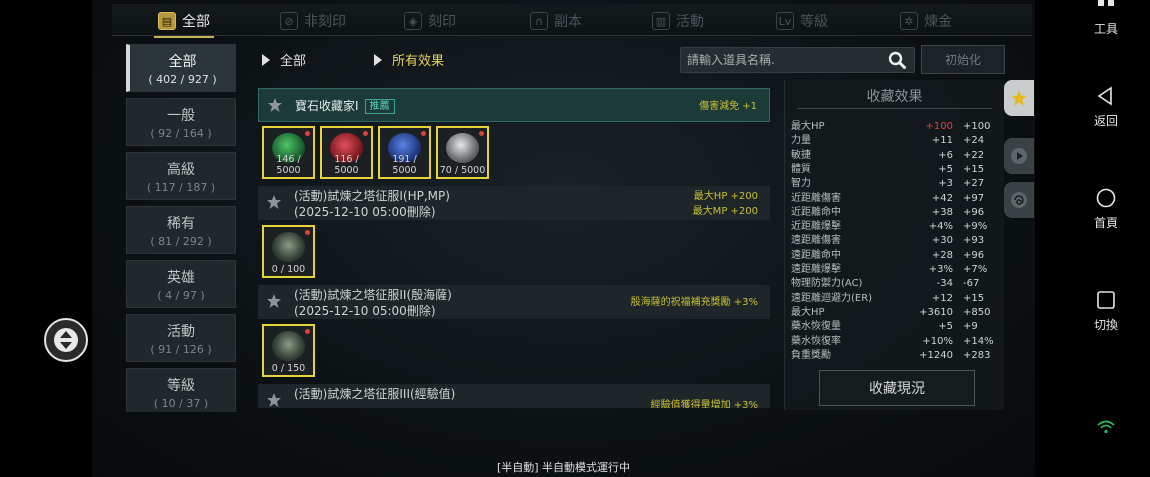 The height and width of the screenshot is (477, 1150). What do you see at coordinates (181, 68) in the screenshot?
I see `category-all: 全部 ( 402 / 927 )` at bounding box center [181, 68].